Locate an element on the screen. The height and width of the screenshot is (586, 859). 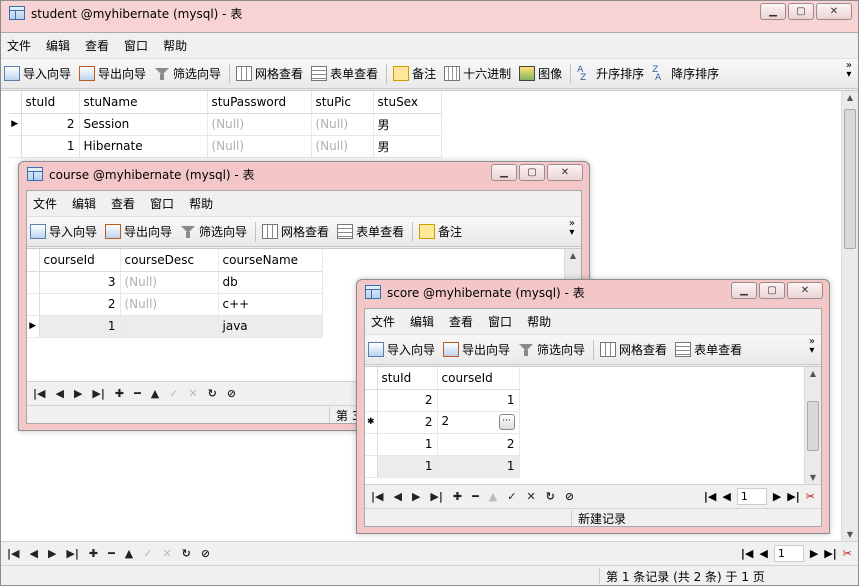
cancel-icon: ✕ is located at coordinates (192, 393).